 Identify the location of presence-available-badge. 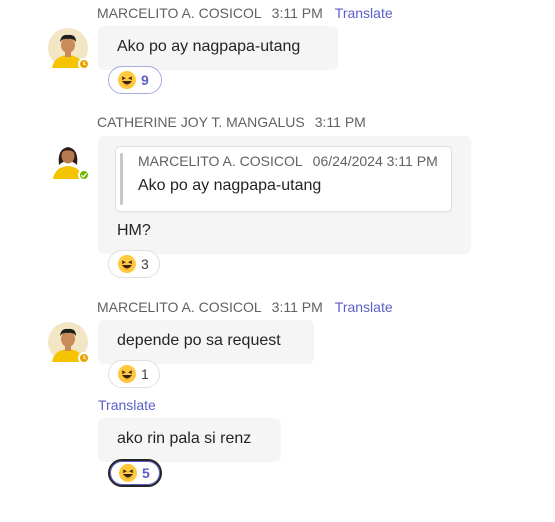
(84, 175).